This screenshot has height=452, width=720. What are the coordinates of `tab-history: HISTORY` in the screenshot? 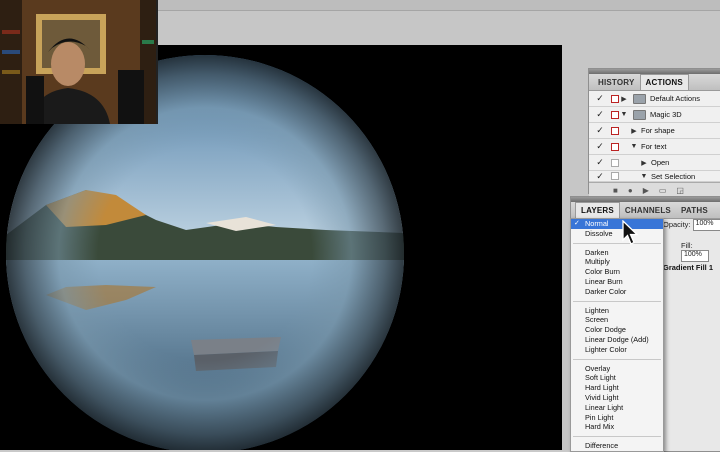 It's located at (616, 82).